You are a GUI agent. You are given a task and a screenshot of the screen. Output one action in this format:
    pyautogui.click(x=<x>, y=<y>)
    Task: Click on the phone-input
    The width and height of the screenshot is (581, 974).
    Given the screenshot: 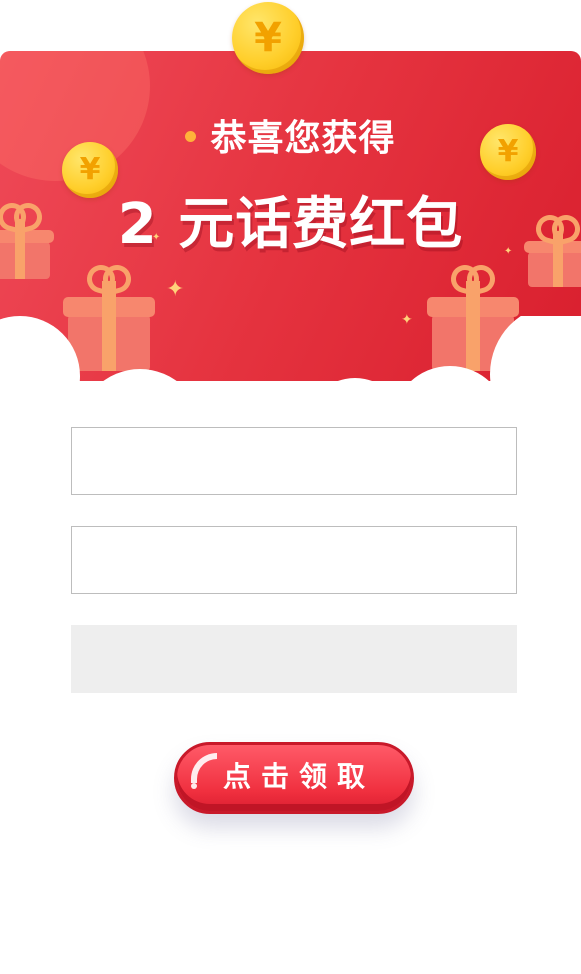 What is the action you would take?
    pyautogui.click(x=294, y=461)
    